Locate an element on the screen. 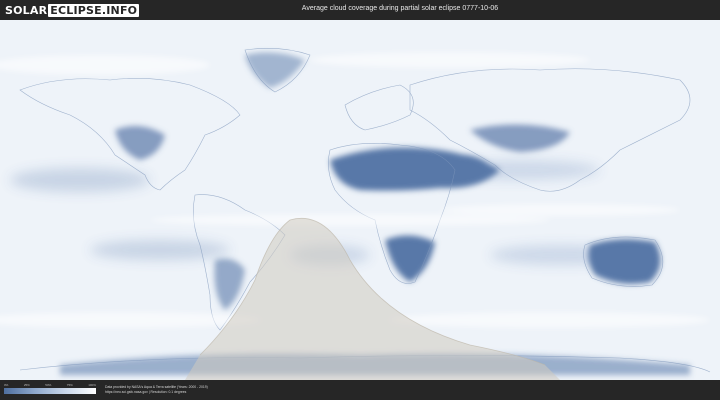  legend-tick-50: 50% is located at coordinates (48, 385).